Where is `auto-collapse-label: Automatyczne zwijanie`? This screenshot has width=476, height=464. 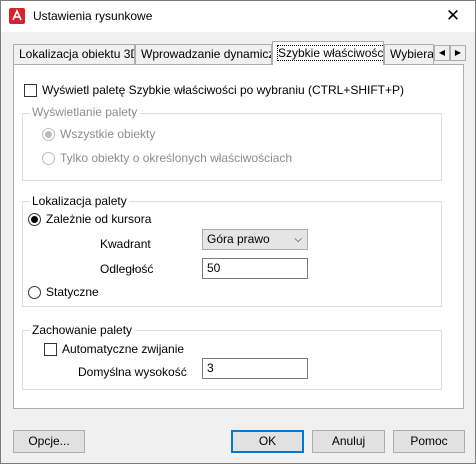 auto-collapse-label: Automatyczne zwijanie is located at coordinates (123, 349).